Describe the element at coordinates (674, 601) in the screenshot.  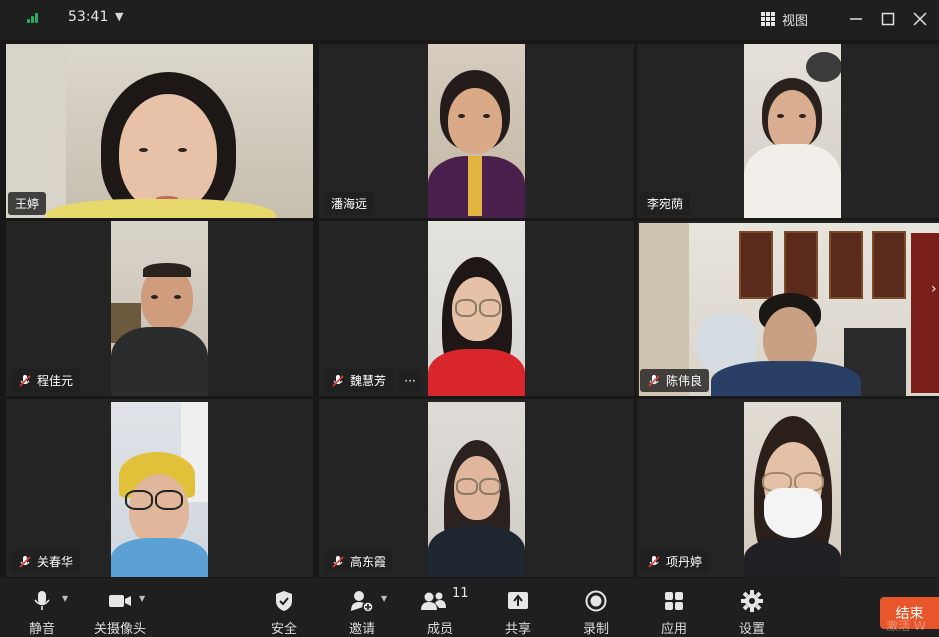
I see `apps-icon` at that location.